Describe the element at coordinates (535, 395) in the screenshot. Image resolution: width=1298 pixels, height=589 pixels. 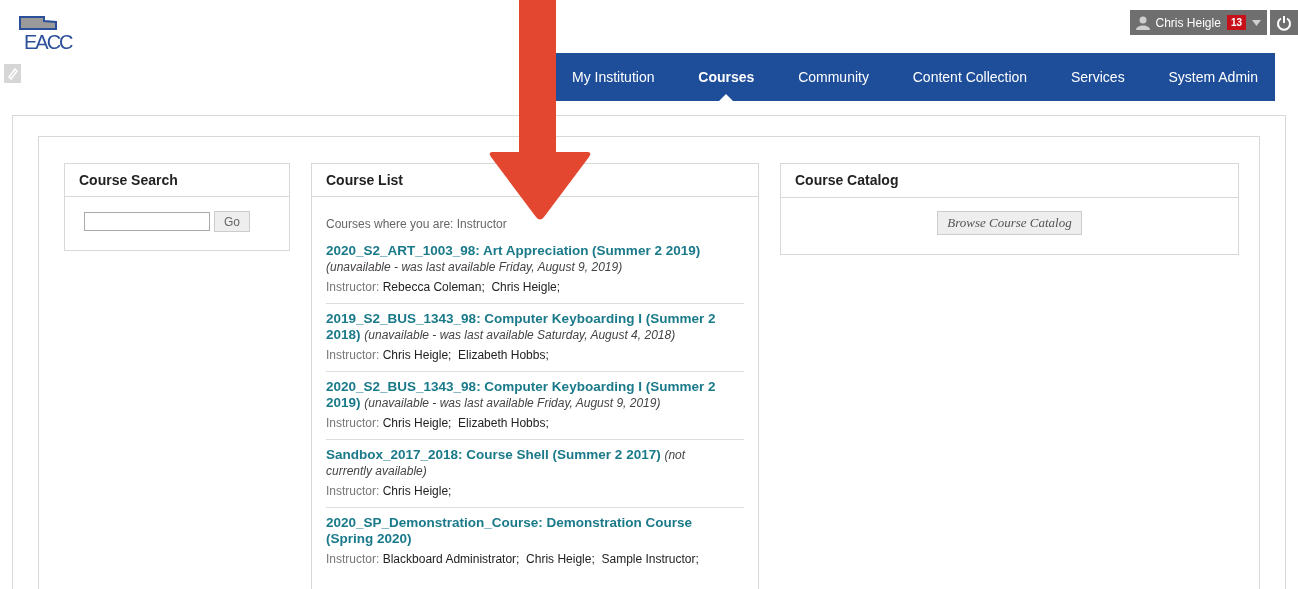
I see `course-link: 2020_S2_BUS_1343_98: Computer Keyboarding I (Summer 2 2019) (unavailable - was last available Friday, August 9, 2019)` at that location.